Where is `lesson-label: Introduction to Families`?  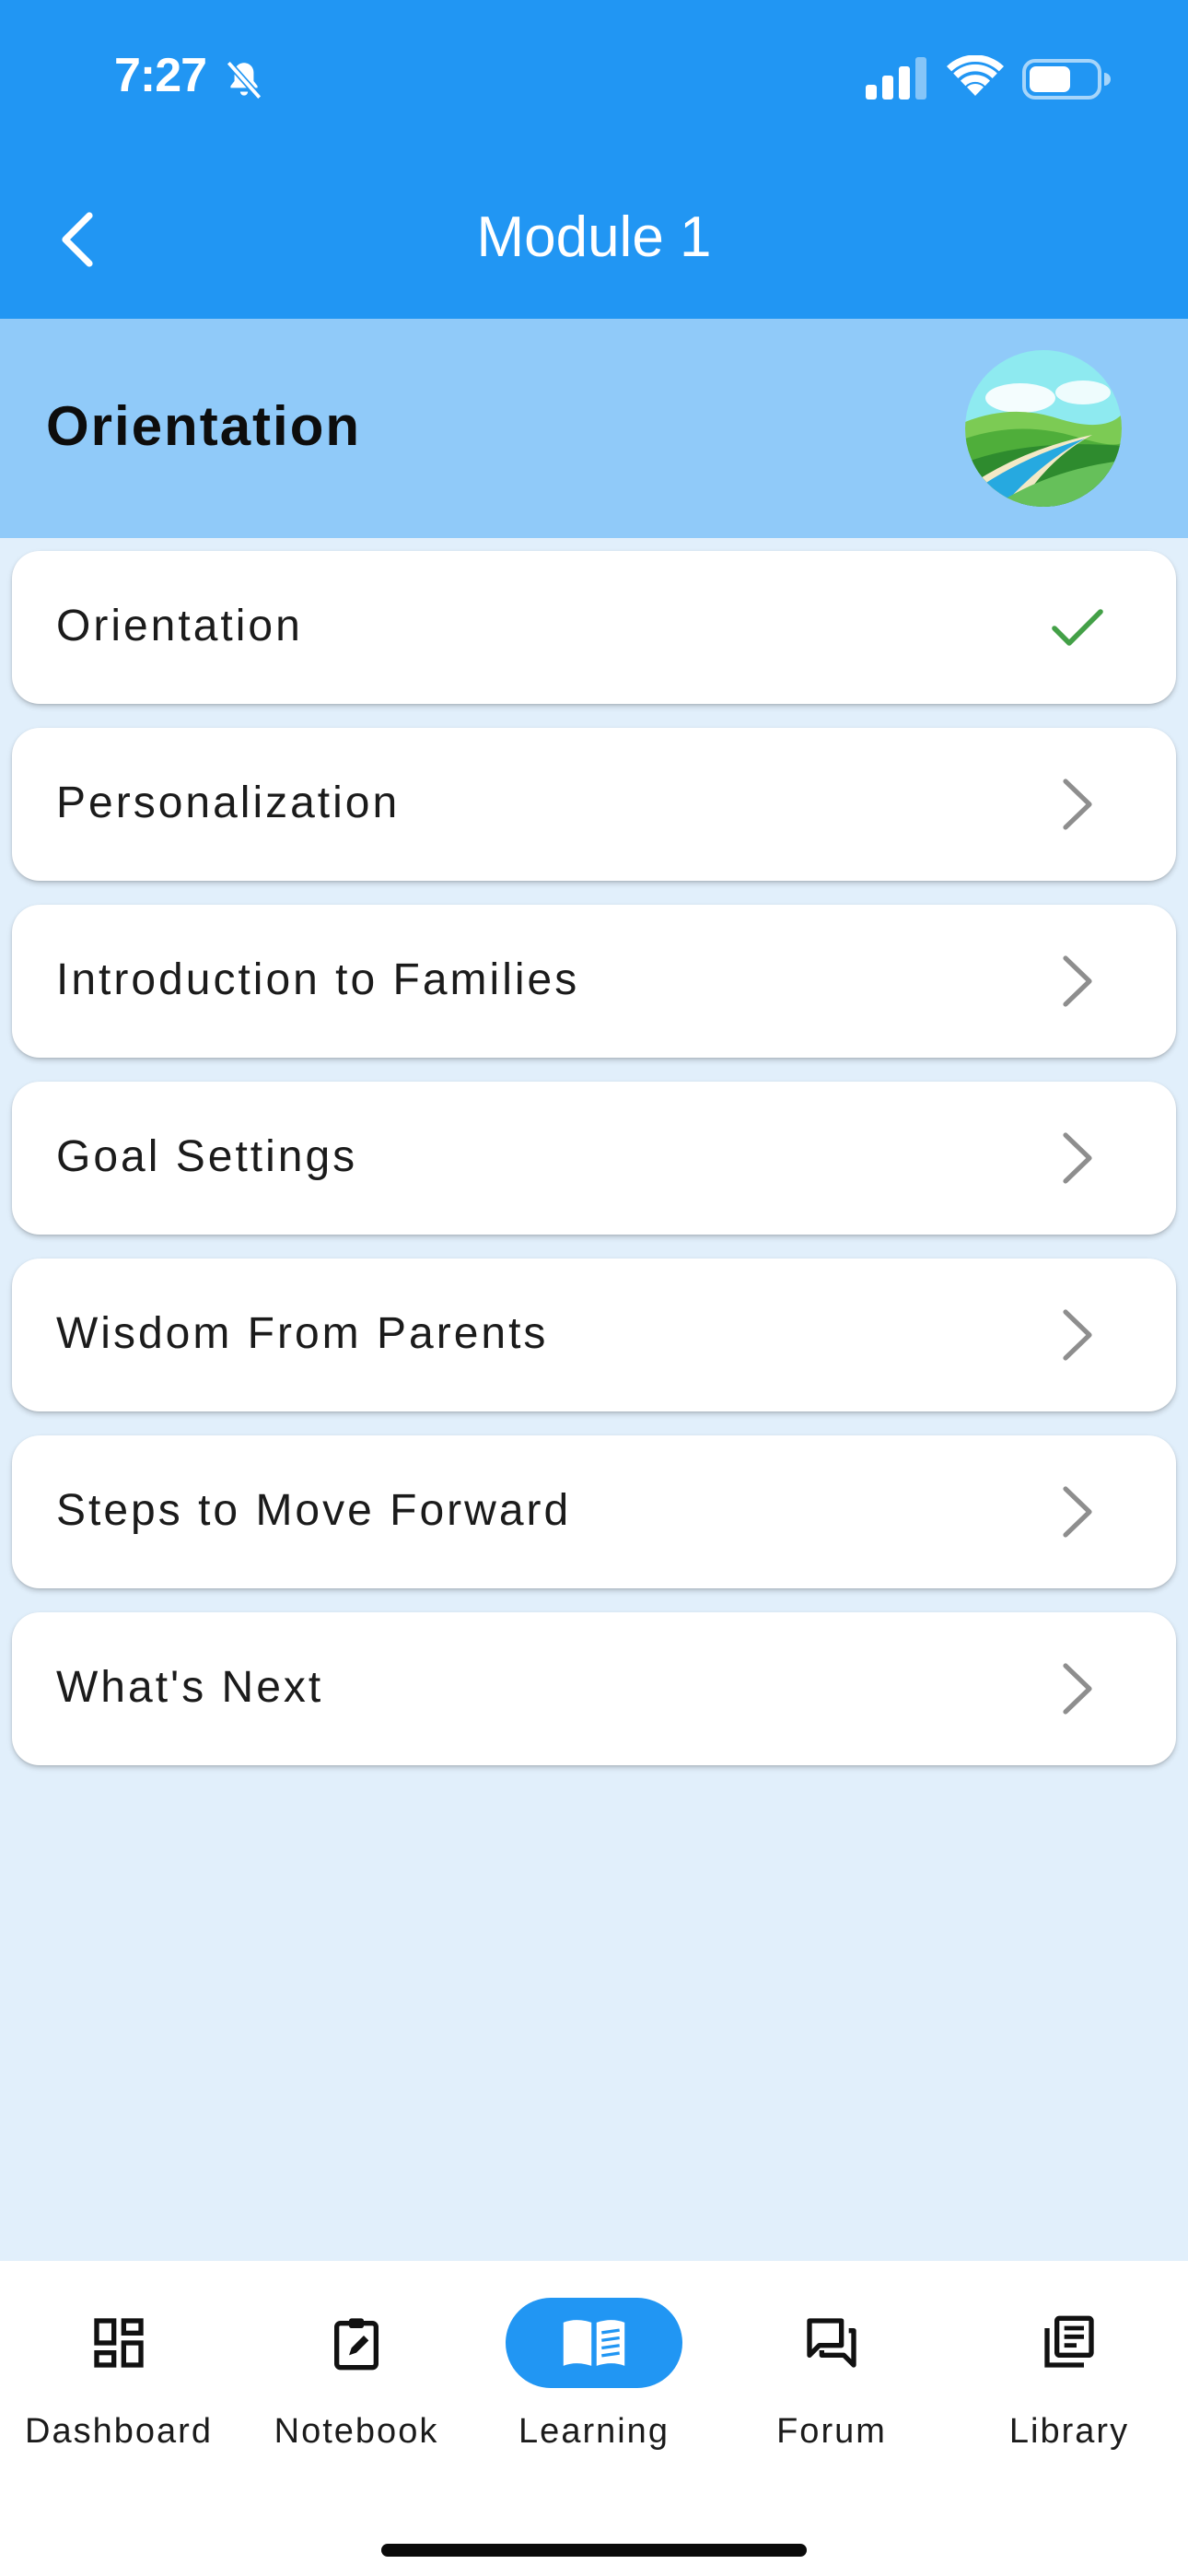
lesson-label: Introduction to Families is located at coordinates (318, 979).